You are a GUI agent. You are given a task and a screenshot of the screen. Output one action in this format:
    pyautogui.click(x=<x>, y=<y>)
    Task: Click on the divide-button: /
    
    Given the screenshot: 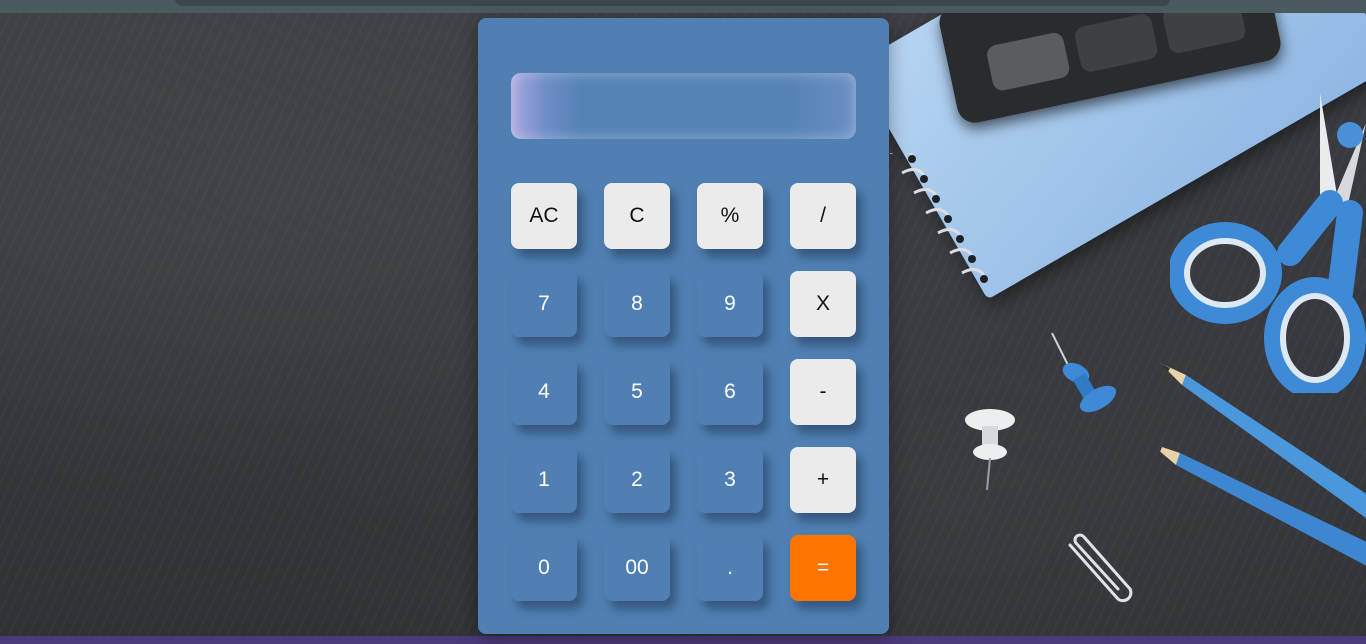 What is the action you would take?
    pyautogui.click(x=823, y=216)
    